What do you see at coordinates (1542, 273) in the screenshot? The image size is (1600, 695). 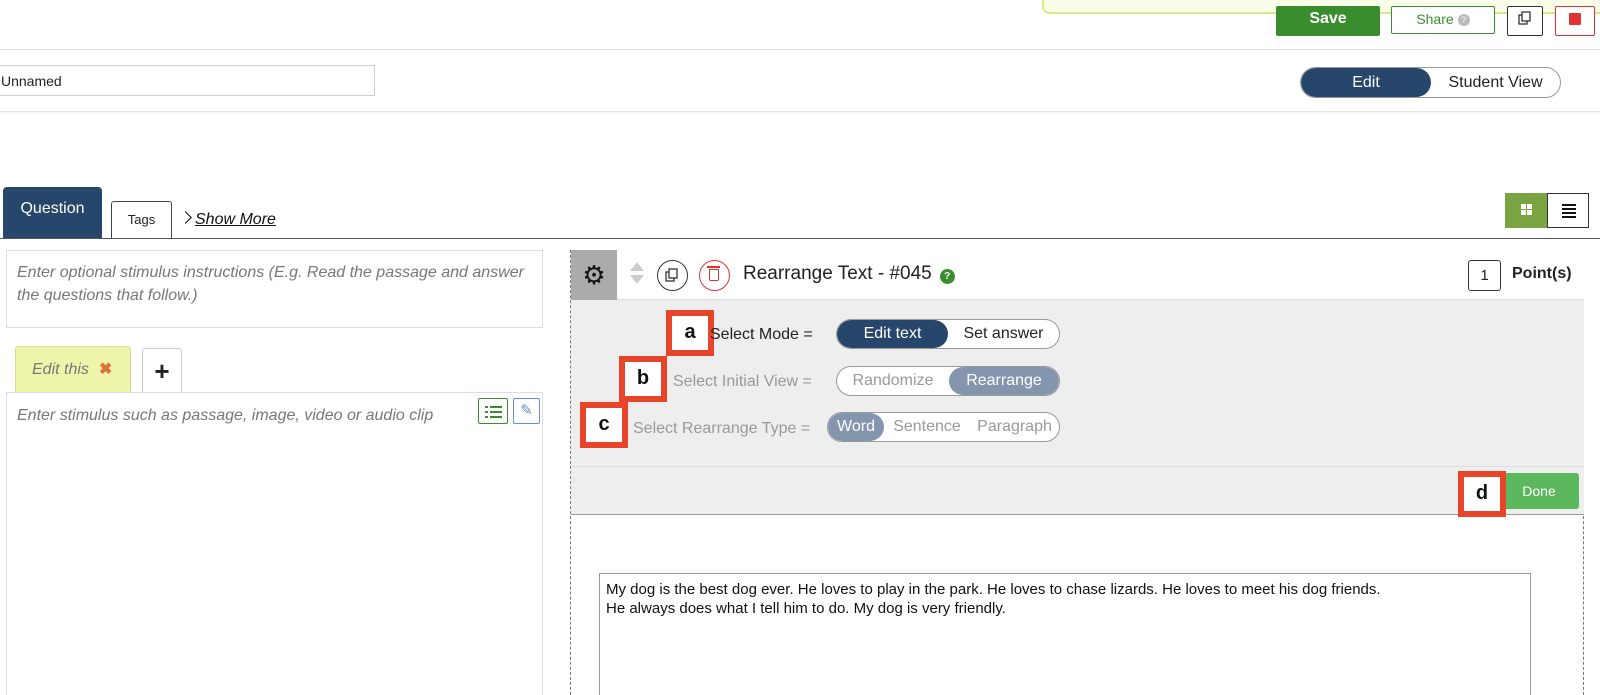 I see `points-label: Point(s)` at bounding box center [1542, 273].